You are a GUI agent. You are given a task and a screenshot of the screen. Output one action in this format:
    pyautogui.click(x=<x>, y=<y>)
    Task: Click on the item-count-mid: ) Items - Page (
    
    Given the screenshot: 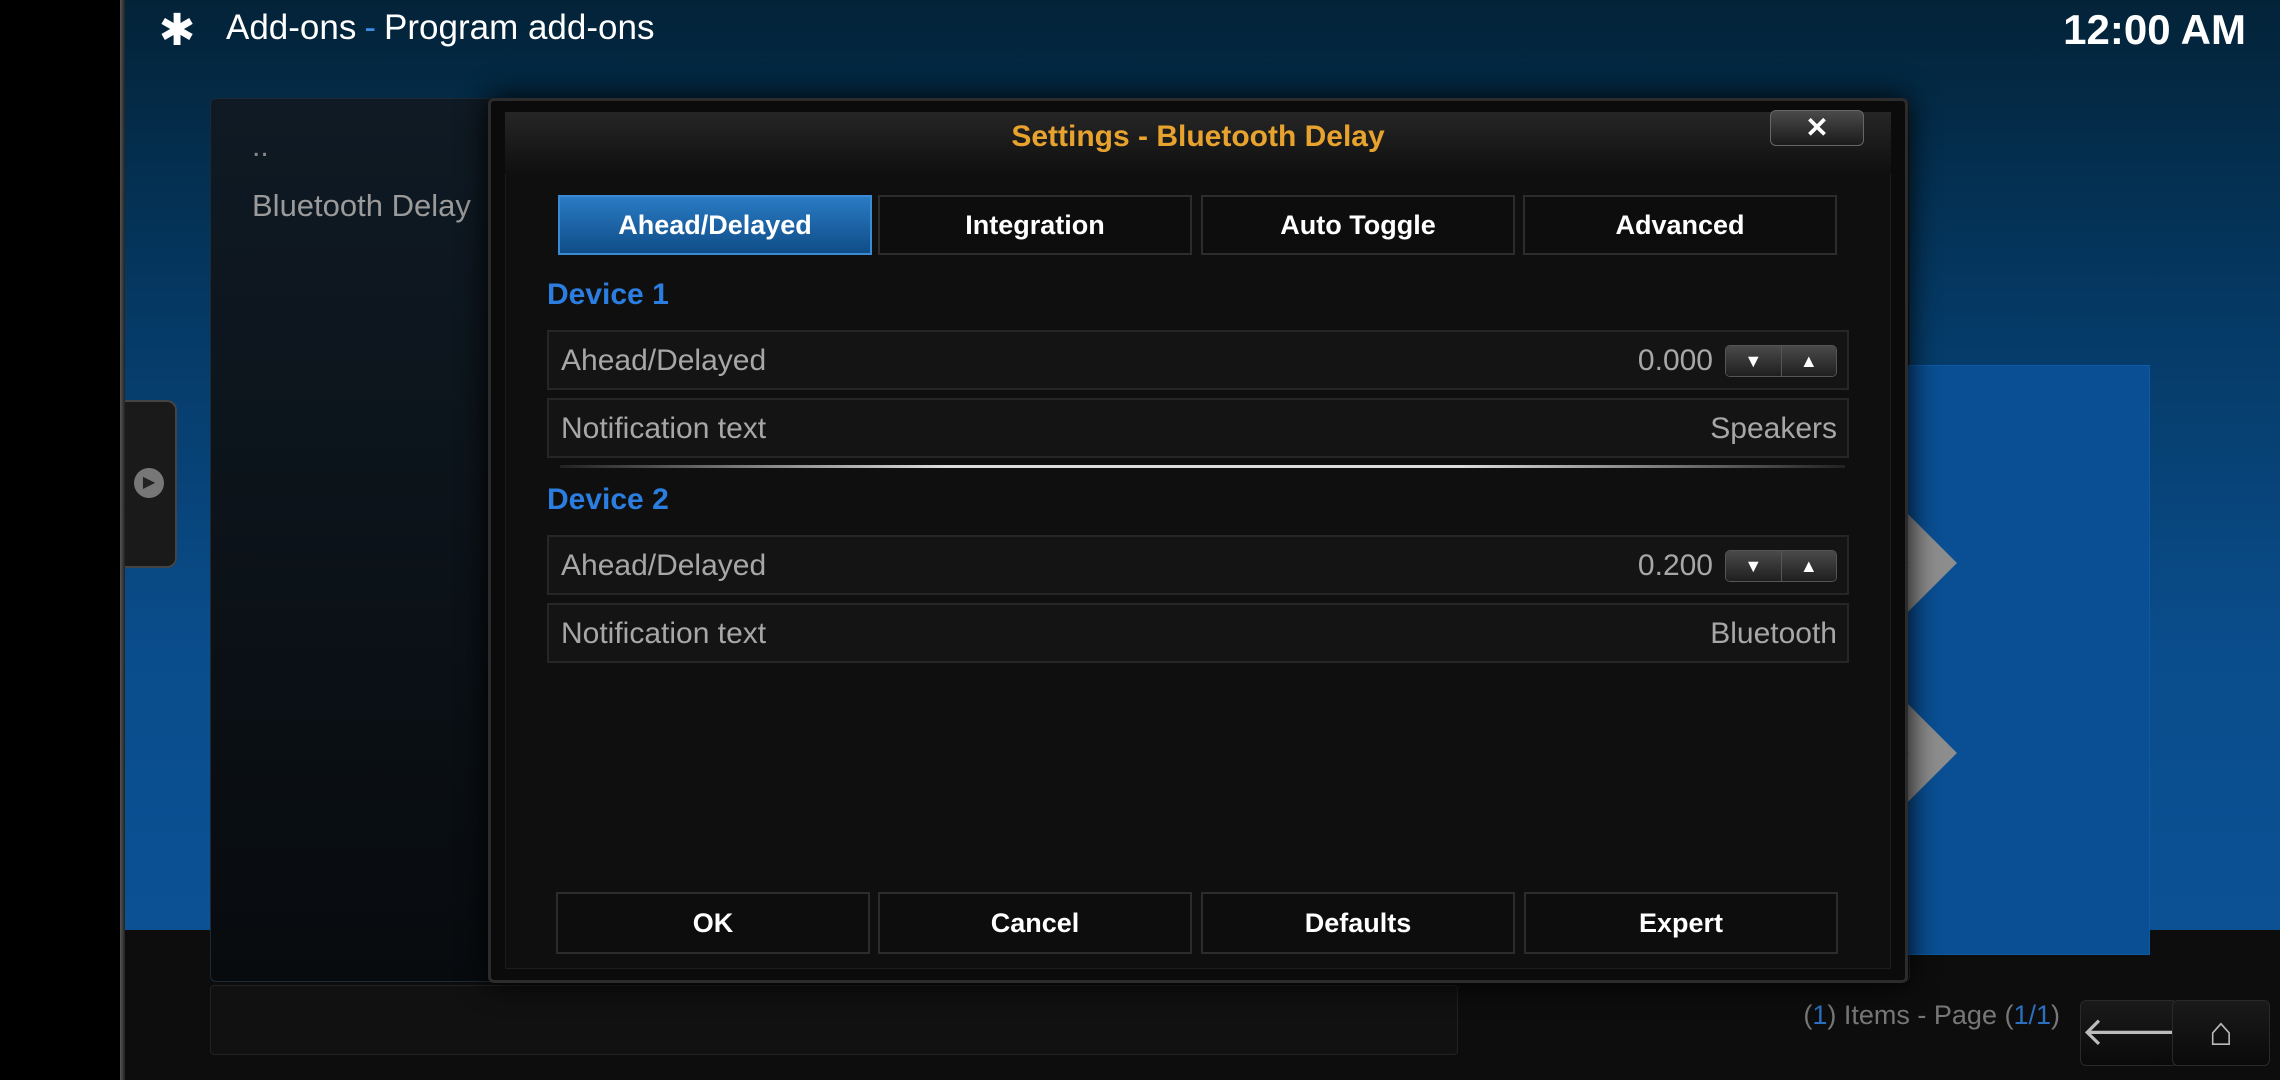 What is the action you would take?
    pyautogui.click(x=1920, y=1015)
    